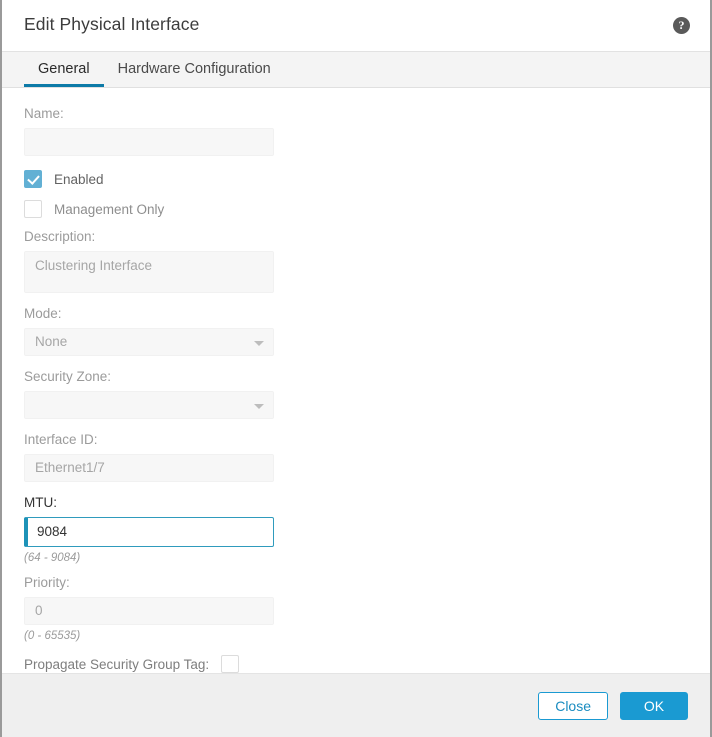 The image size is (712, 737). Describe the element at coordinates (112, 24) in the screenshot. I see `page-title: Edit Physical Interface` at that location.